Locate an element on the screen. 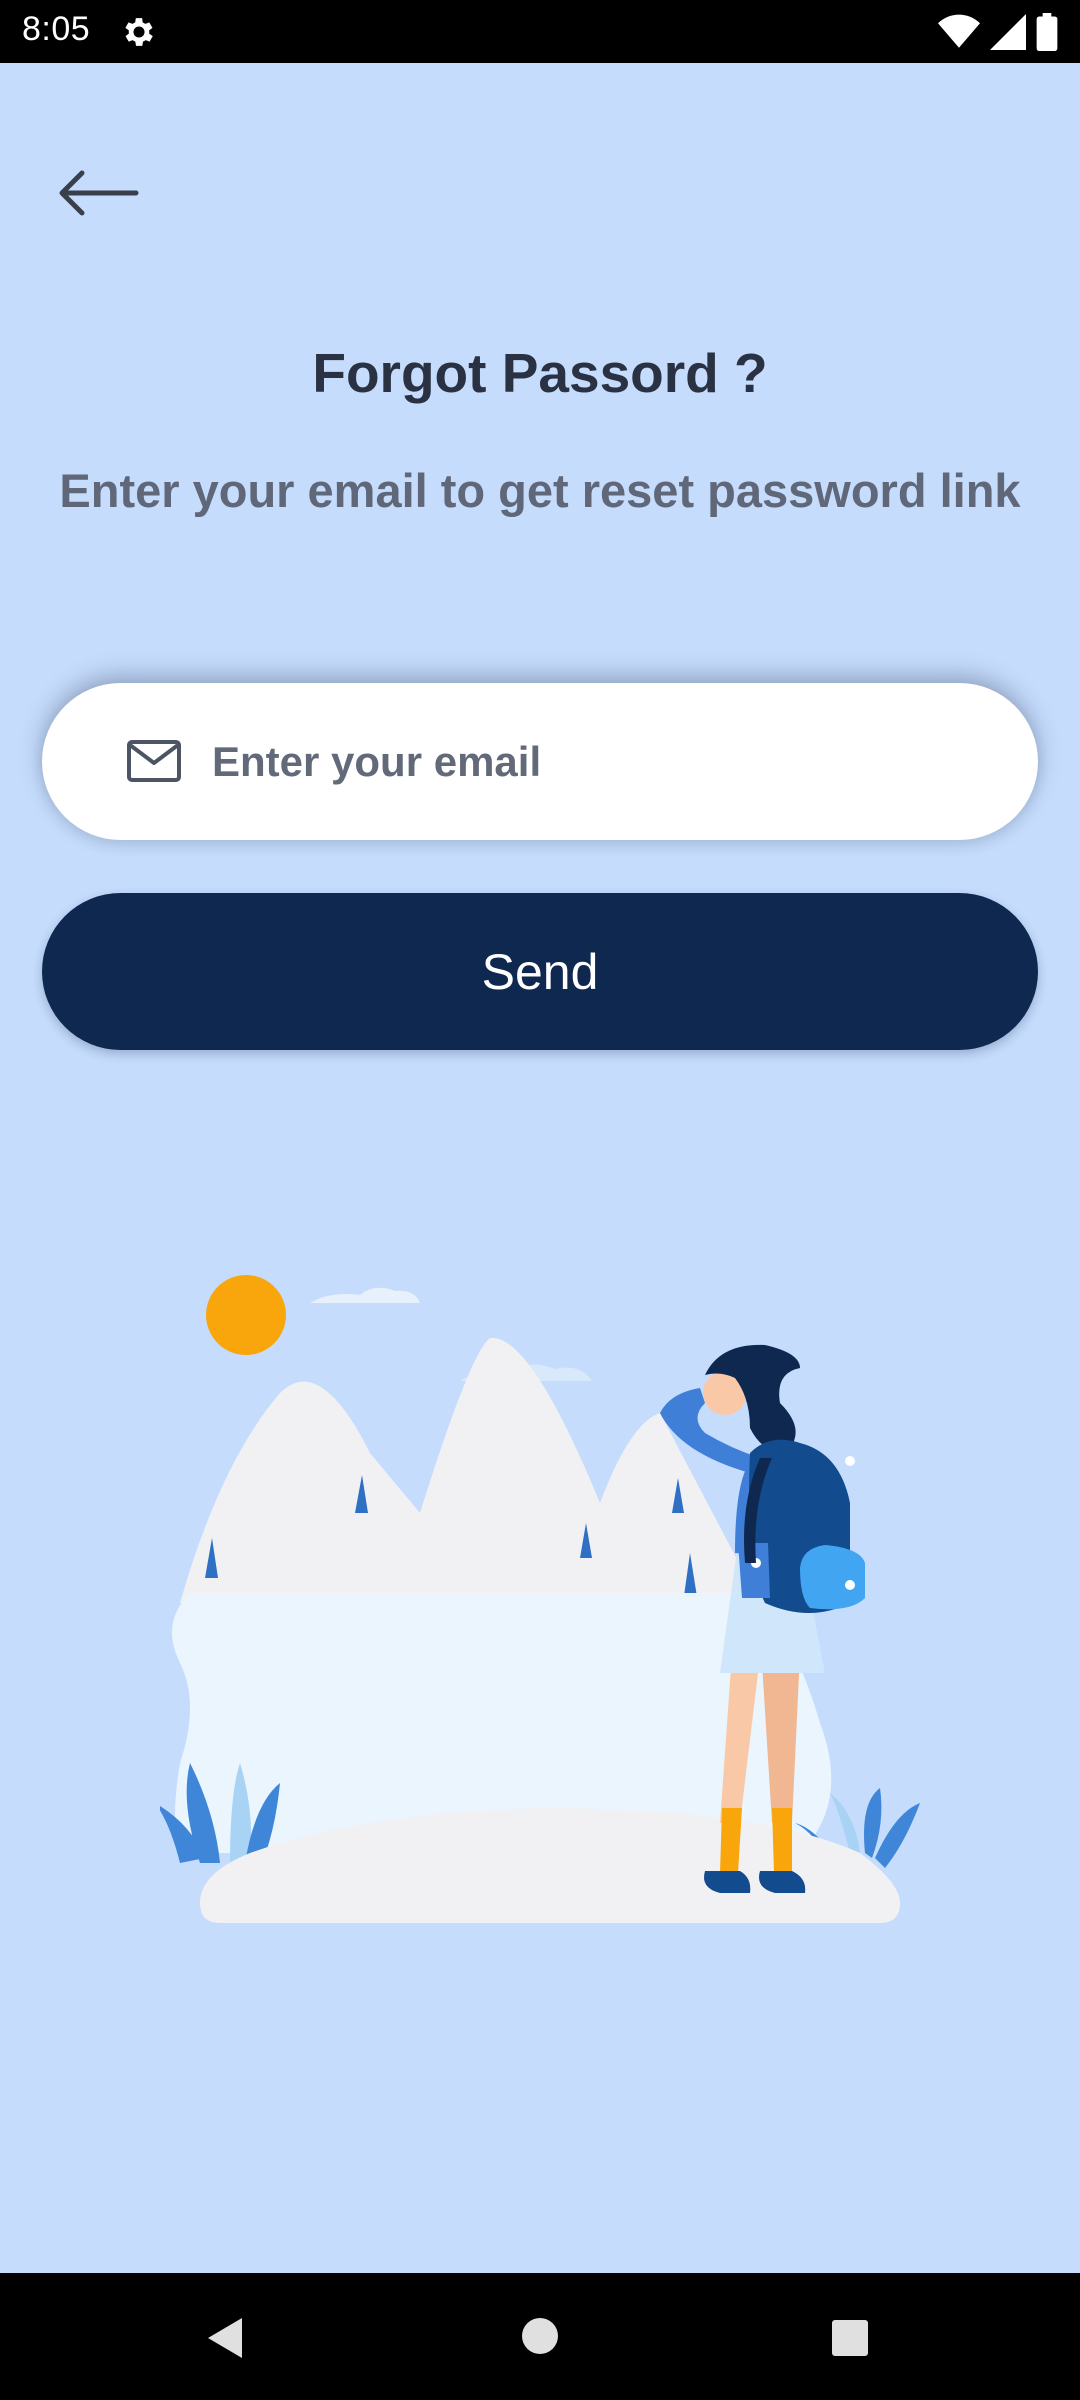  system-navigation-bar is located at coordinates (540, 2336).